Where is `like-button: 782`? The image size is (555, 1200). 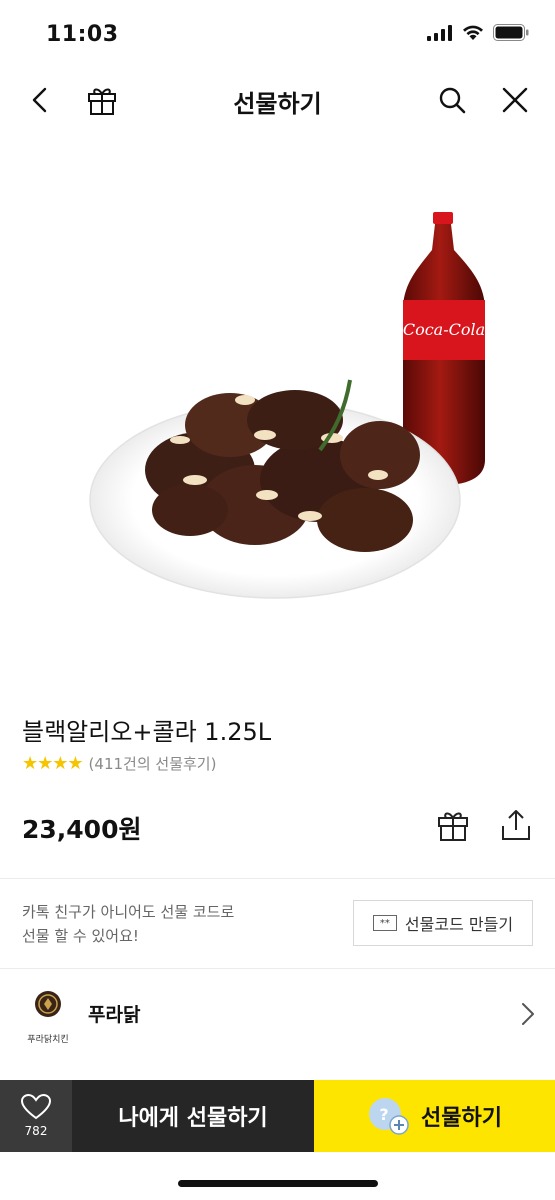
like-button: 782 is located at coordinates (36, 1116).